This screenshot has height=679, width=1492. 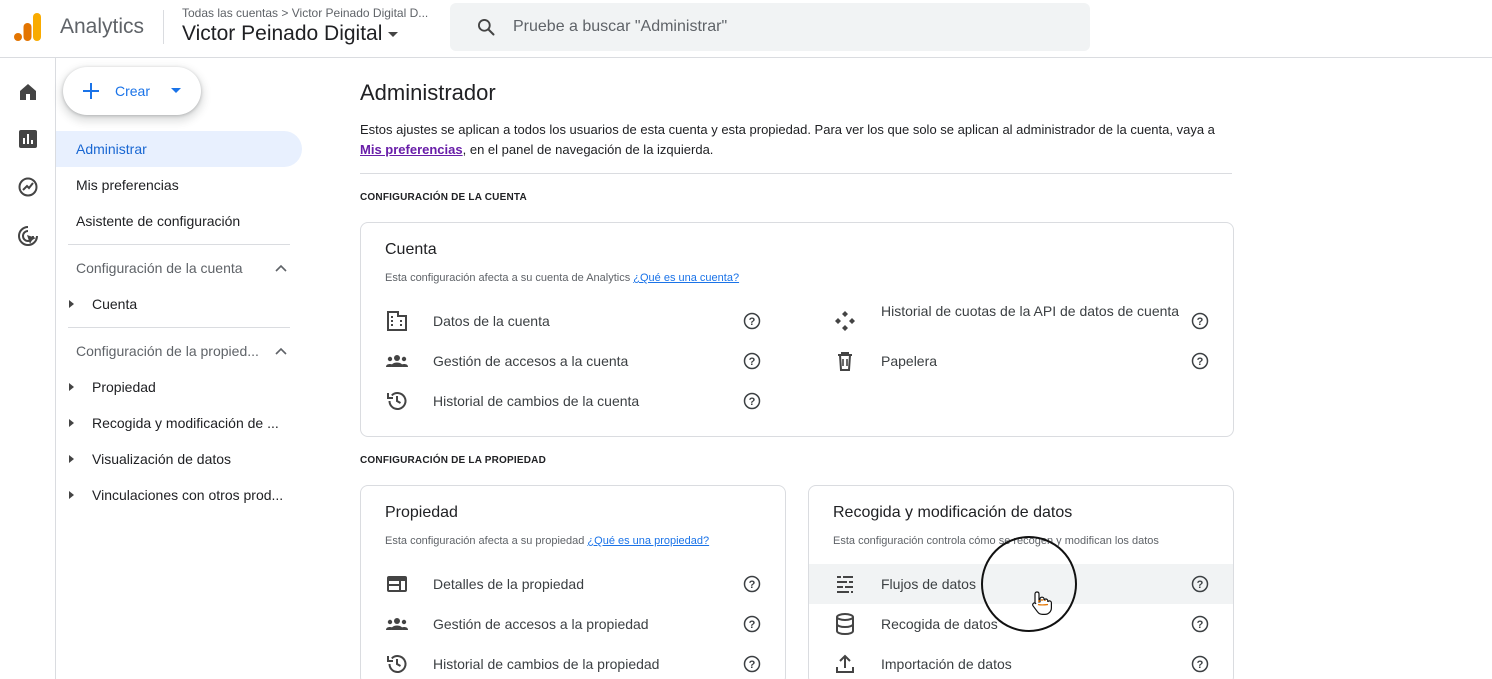 What do you see at coordinates (686, 278) in the screenshot?
I see `what-is-account-link: ¿Qué es una cuenta?` at bounding box center [686, 278].